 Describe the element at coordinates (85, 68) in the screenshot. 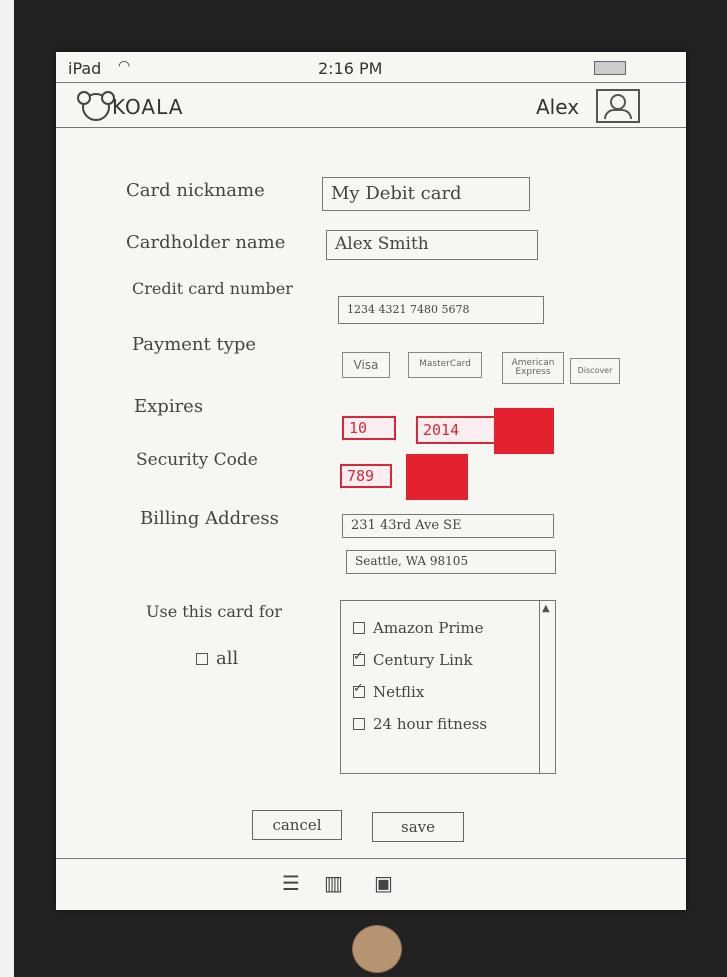

I see `carrier-label: iPad` at that location.